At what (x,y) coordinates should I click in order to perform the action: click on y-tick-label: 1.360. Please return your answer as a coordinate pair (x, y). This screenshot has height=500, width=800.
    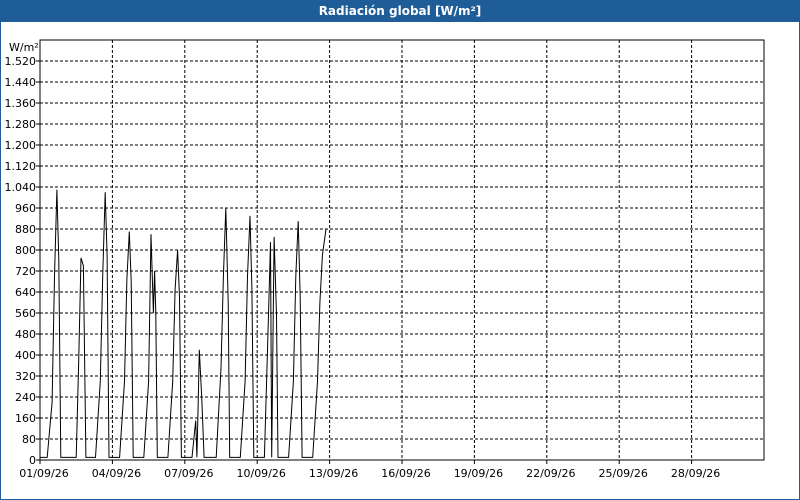
    Looking at the image, I should click on (21, 103).